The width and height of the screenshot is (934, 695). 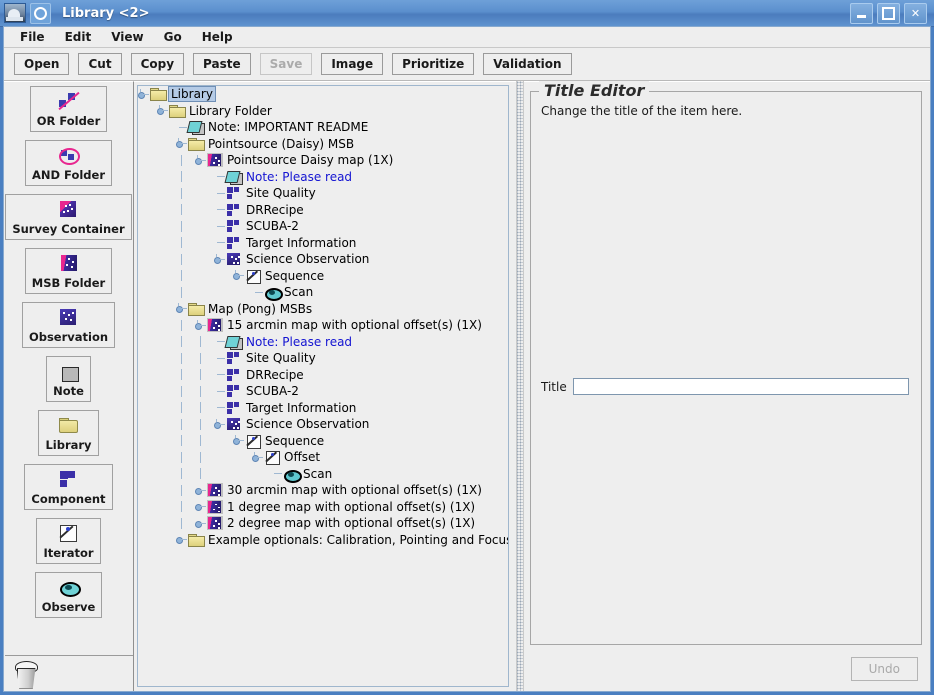 What do you see at coordinates (173, 37) in the screenshot?
I see `menu-item-go: Go` at bounding box center [173, 37].